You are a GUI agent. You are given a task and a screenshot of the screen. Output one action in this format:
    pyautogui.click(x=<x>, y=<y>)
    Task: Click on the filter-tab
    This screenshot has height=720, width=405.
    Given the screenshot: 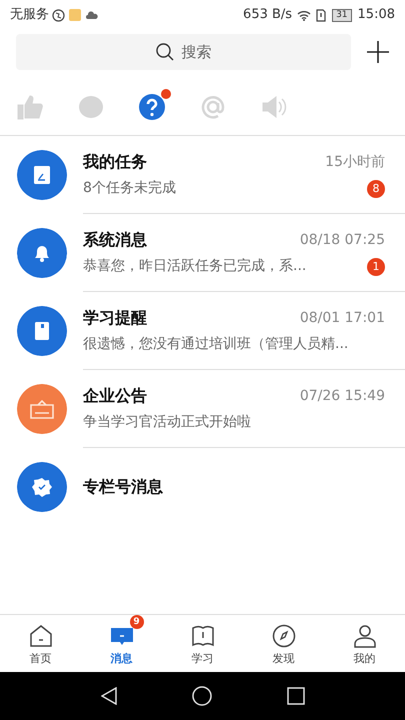 What is the action you would take?
    pyautogui.click(x=155, y=104)
    